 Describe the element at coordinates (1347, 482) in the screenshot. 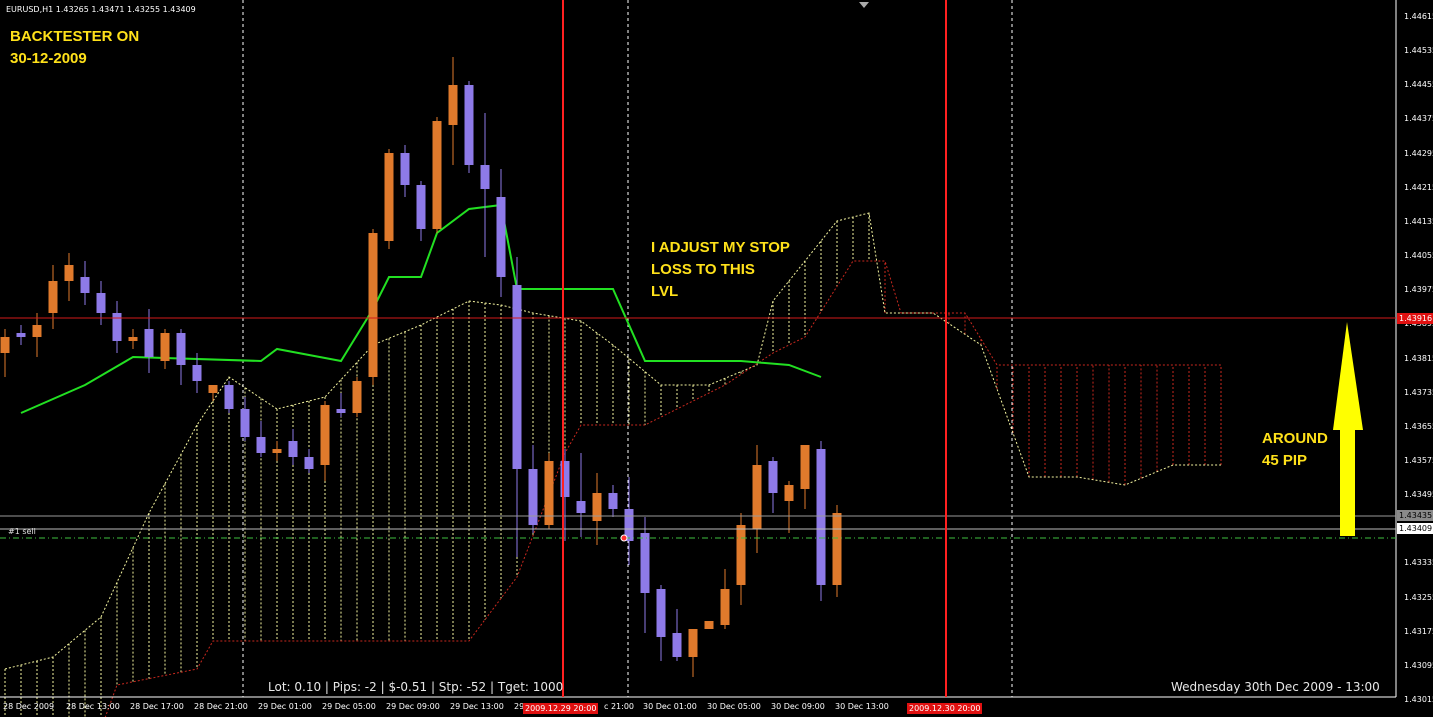

I see `arrow-shaft` at that location.